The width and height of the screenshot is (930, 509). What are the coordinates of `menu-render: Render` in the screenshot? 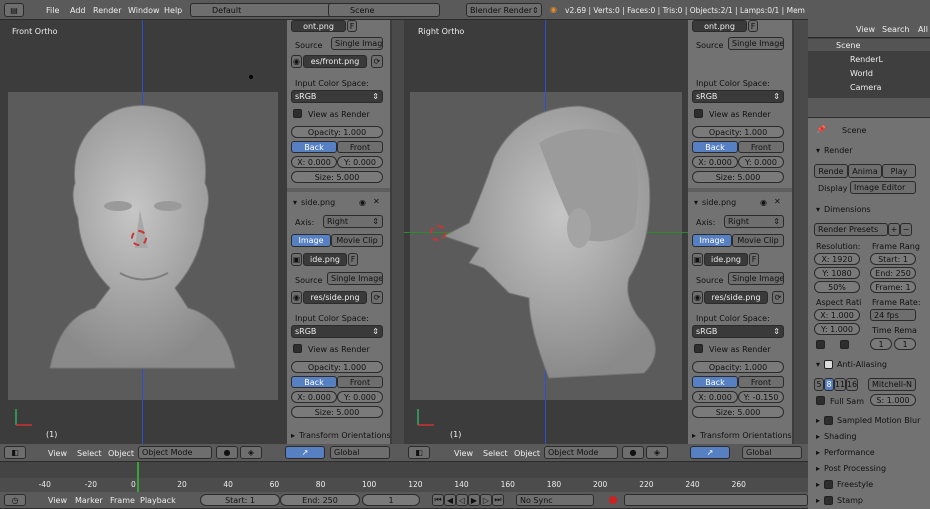 It's located at (107, 10).